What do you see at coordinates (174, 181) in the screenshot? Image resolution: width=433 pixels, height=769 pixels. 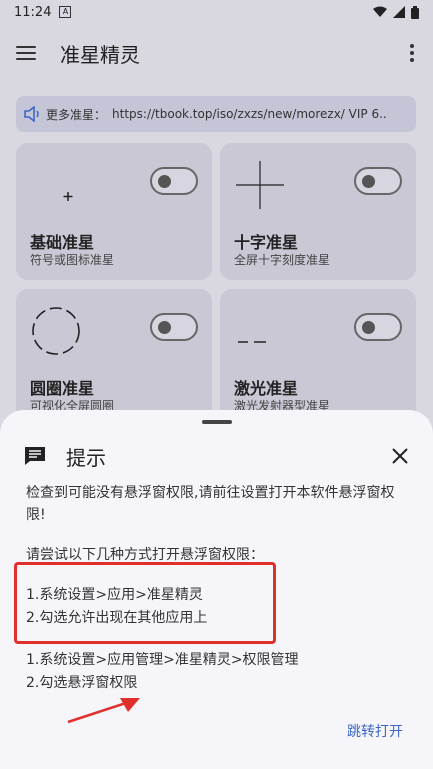 I see `basic-crosshair-toggle` at bounding box center [174, 181].